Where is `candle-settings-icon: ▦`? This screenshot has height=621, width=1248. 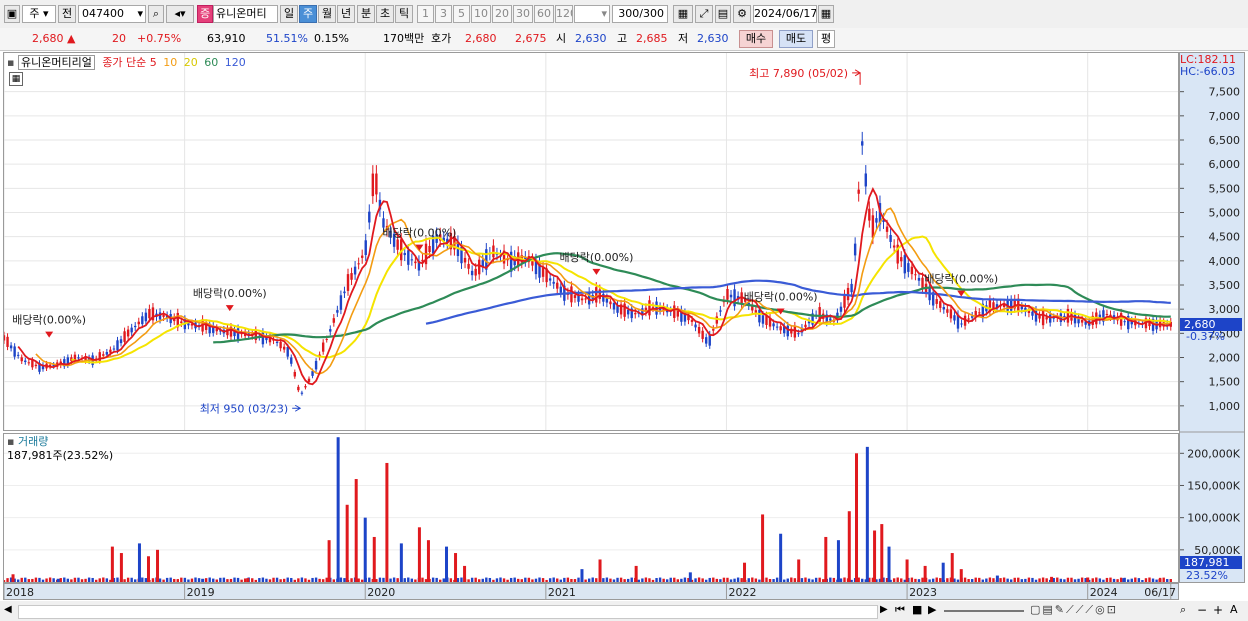 candle-settings-icon: ▦ is located at coordinates (683, 14).